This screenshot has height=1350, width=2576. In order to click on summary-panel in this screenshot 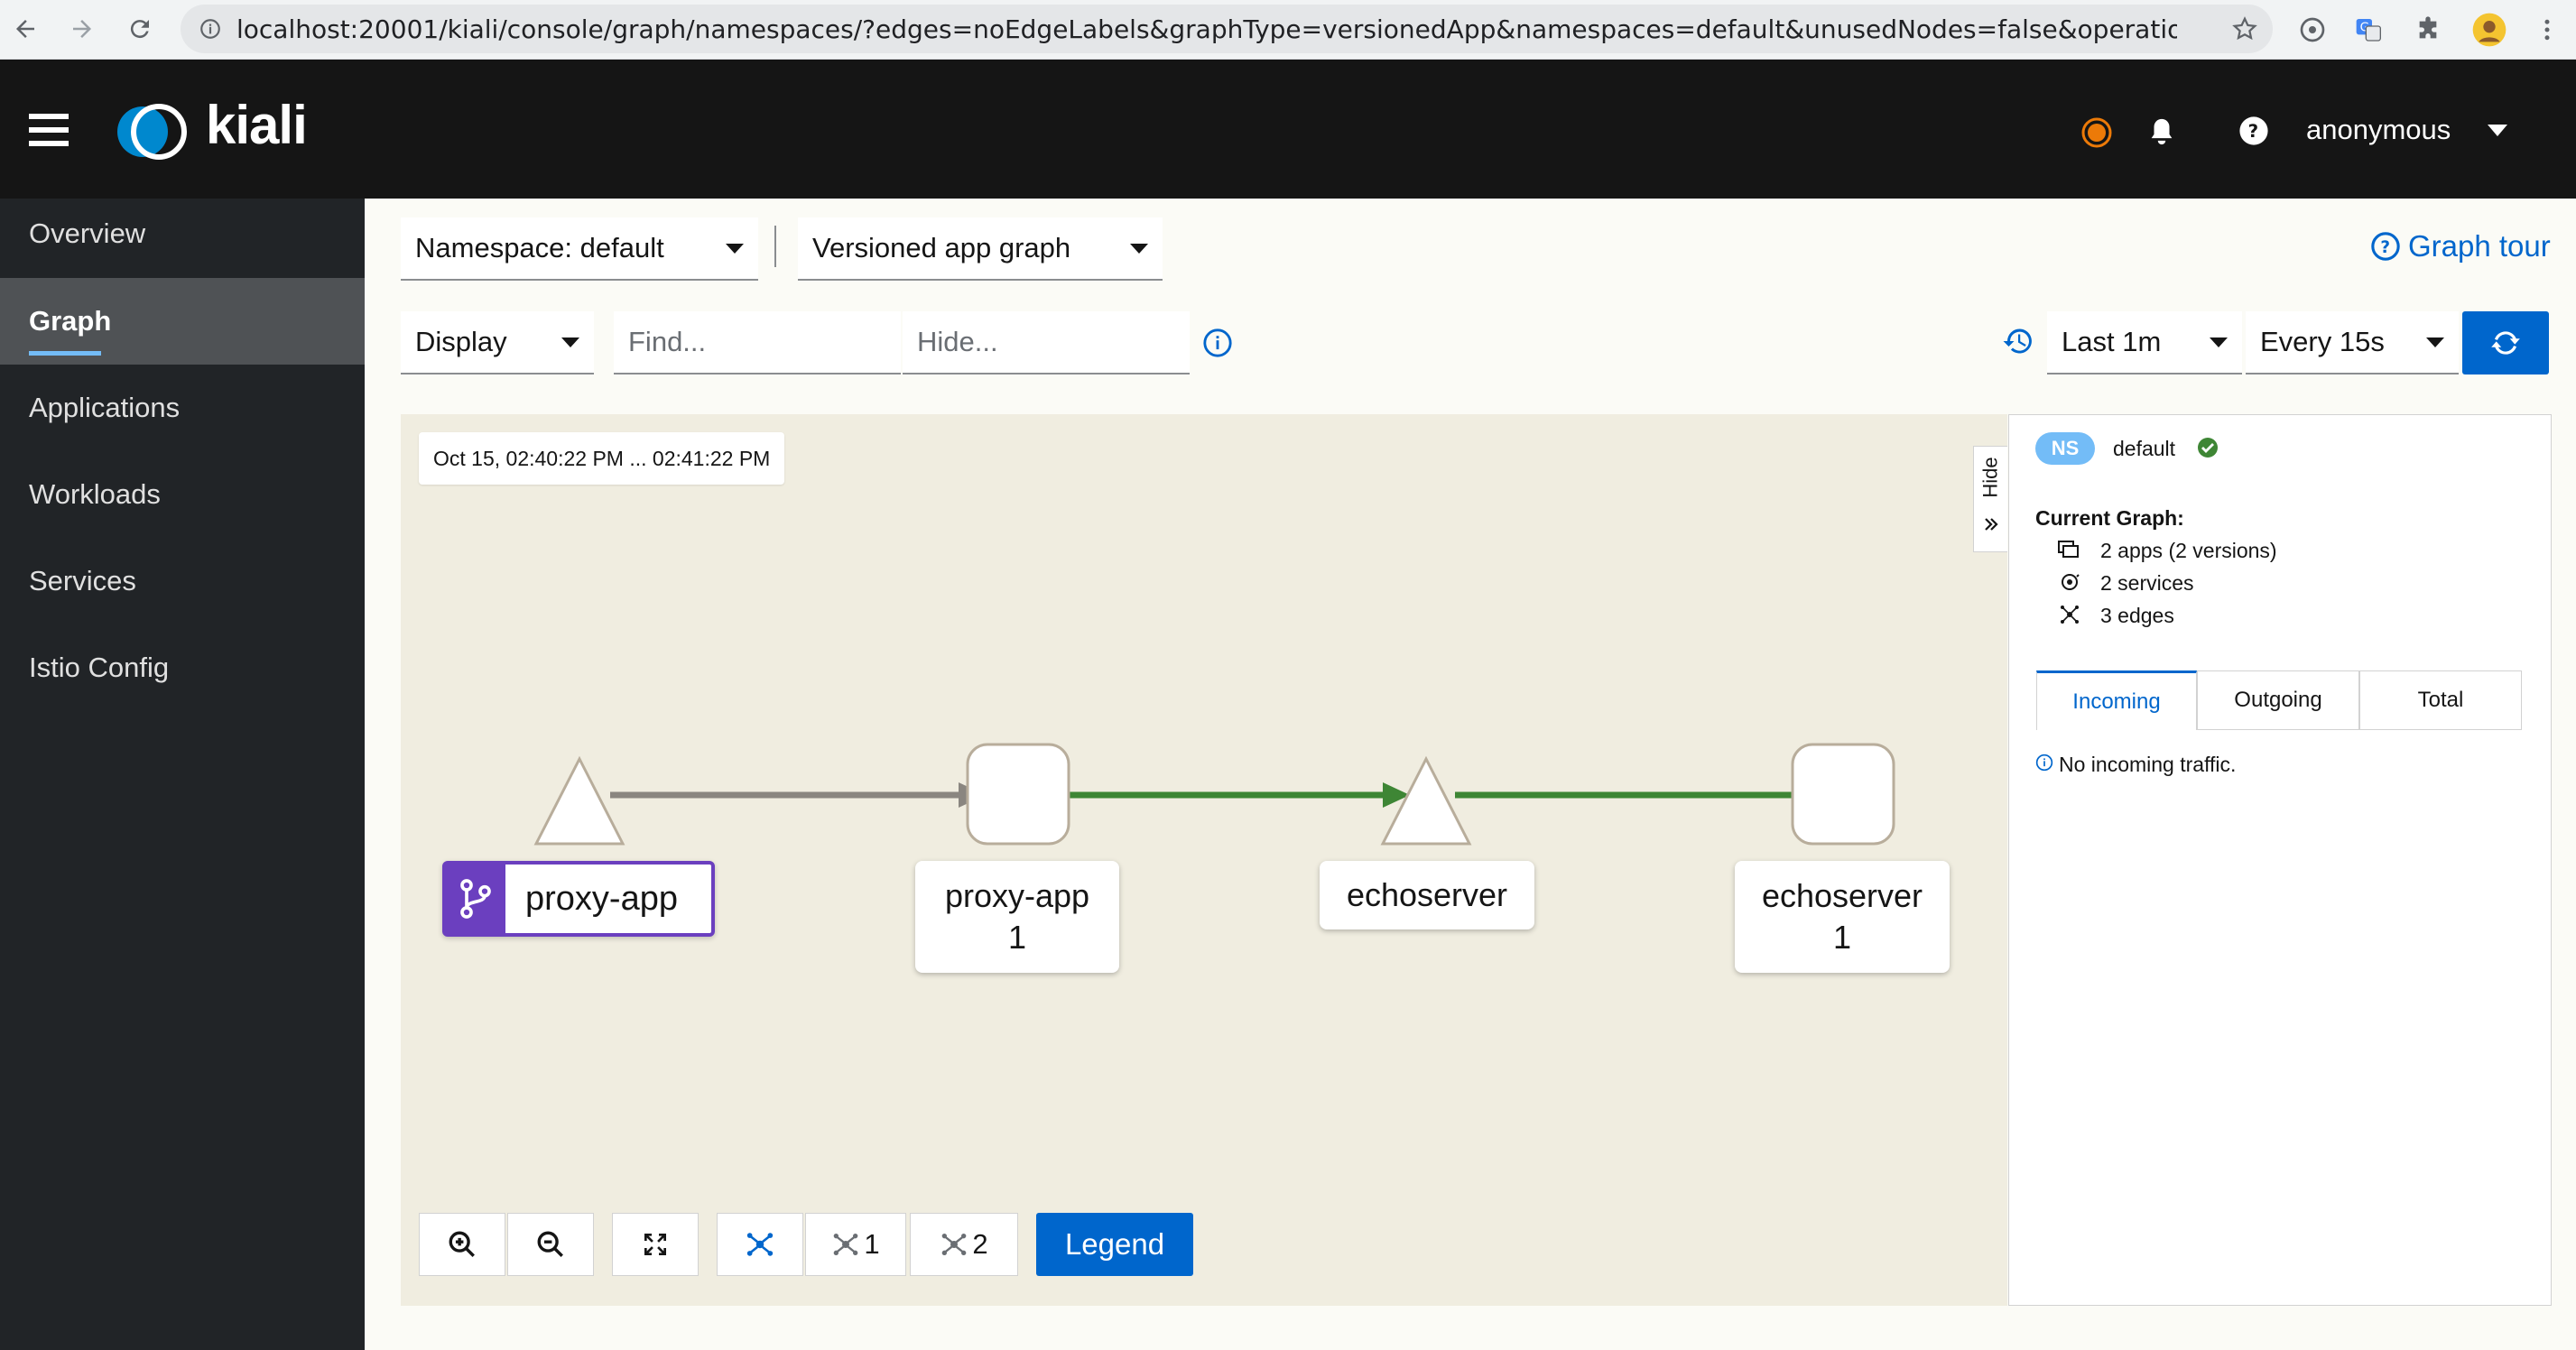, I will do `click(2280, 860)`.